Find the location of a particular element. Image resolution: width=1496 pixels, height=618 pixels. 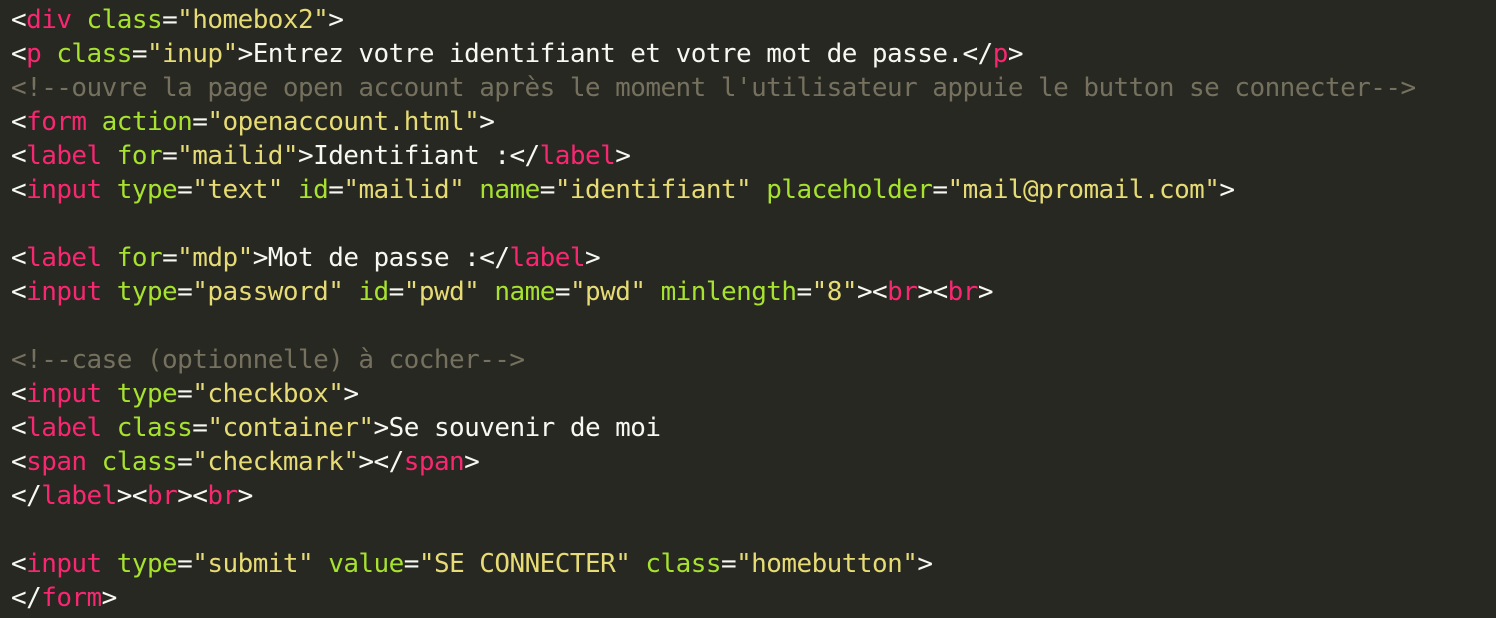

code-attr: for is located at coordinates (139, 258).